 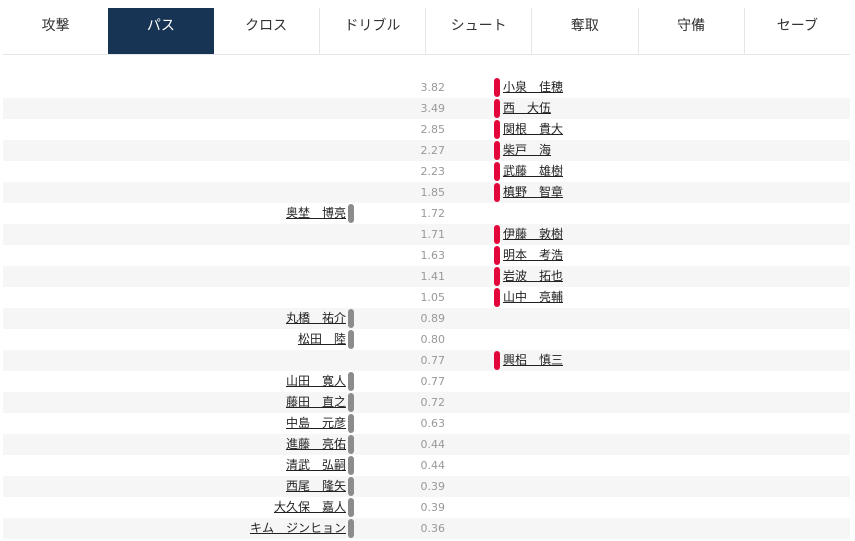 I want to click on table-row: 3.49 西 大伍, so click(x=426, y=108).